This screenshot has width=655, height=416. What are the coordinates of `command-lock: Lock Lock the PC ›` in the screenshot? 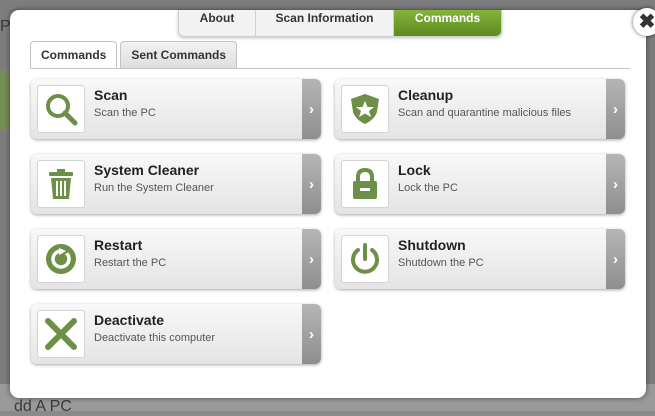 It's located at (480, 184).